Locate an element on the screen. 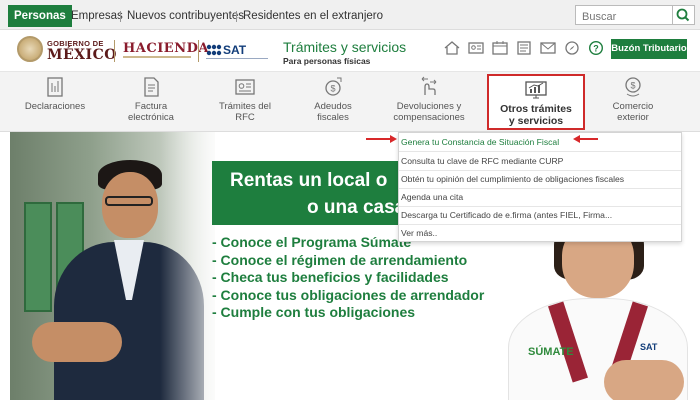 Image resolution: width=700 pixels, height=400 pixels. home-icon is located at coordinates (452, 48).